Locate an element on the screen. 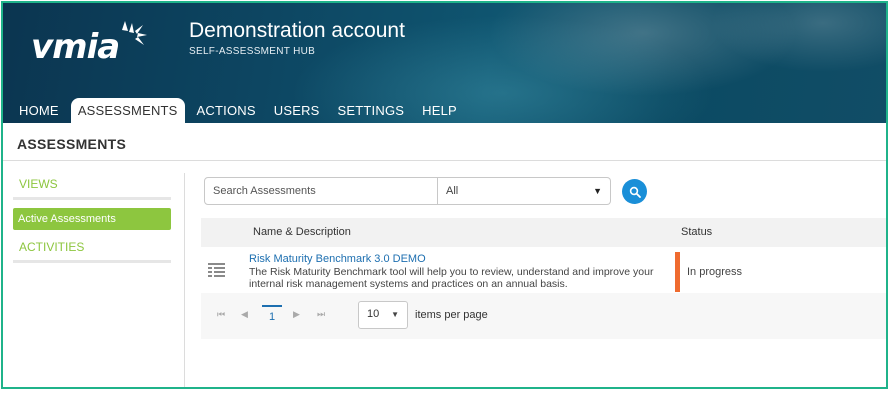  previous-page-icon: ◀ is located at coordinates (244, 314).